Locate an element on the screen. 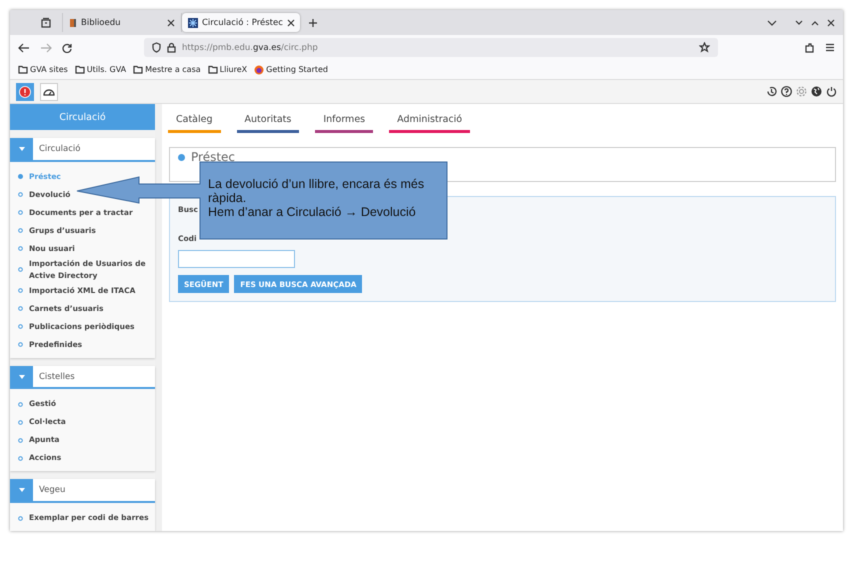 Image resolution: width=854 pixels, height=586 pixels. tab-overview-icon is located at coordinates (46, 22).